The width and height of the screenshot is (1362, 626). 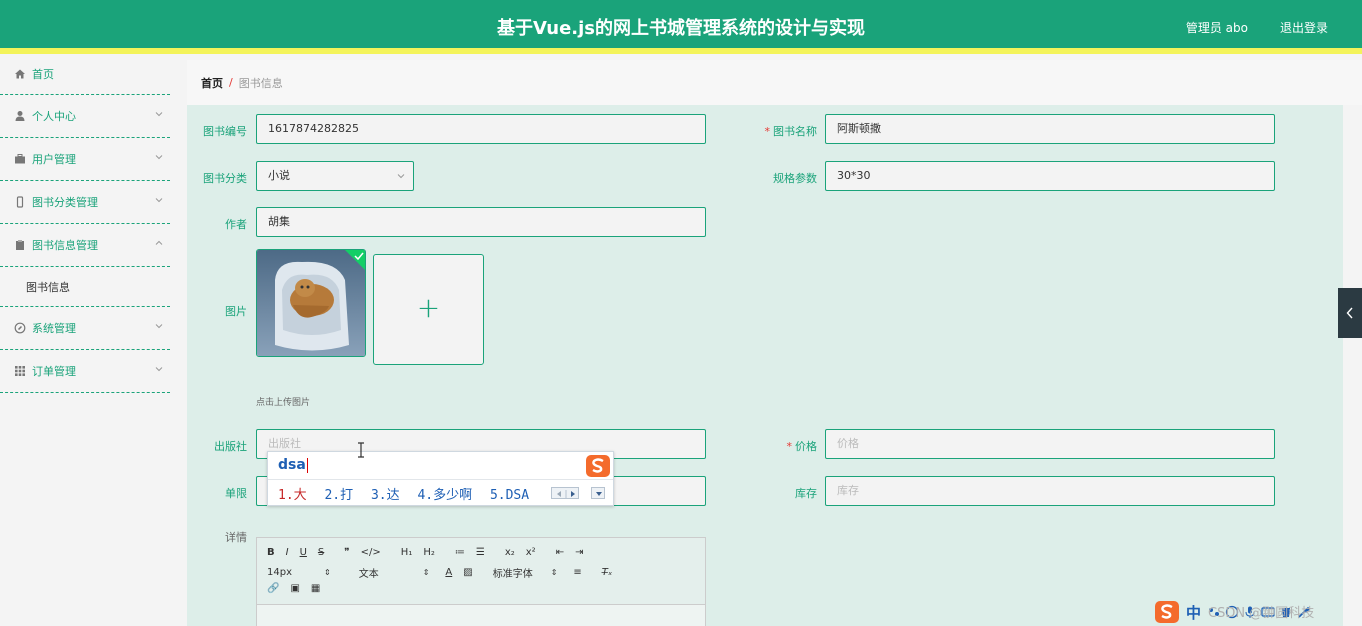 I want to click on grid-icon, so click(x=20, y=371).